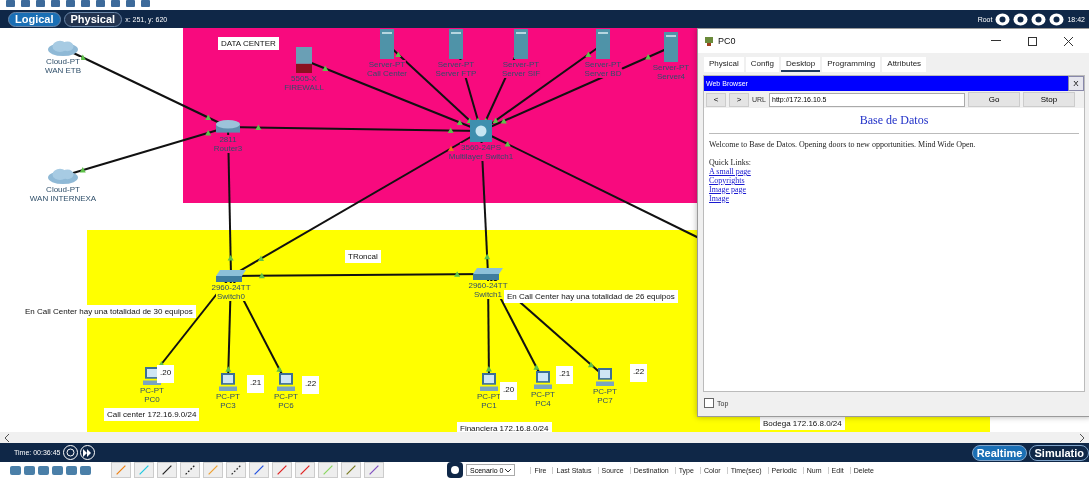 Image resolution: width=1089 pixels, height=478 pixels. What do you see at coordinates (762, 64) in the screenshot?
I see `window-tab: Config` at bounding box center [762, 64].